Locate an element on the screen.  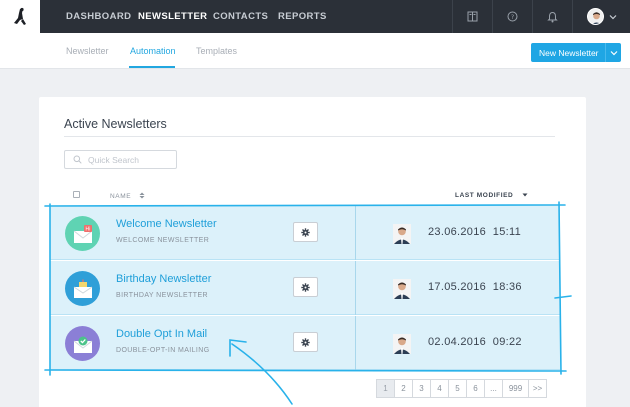
help-icon-button: ? is located at coordinates (512, 16).